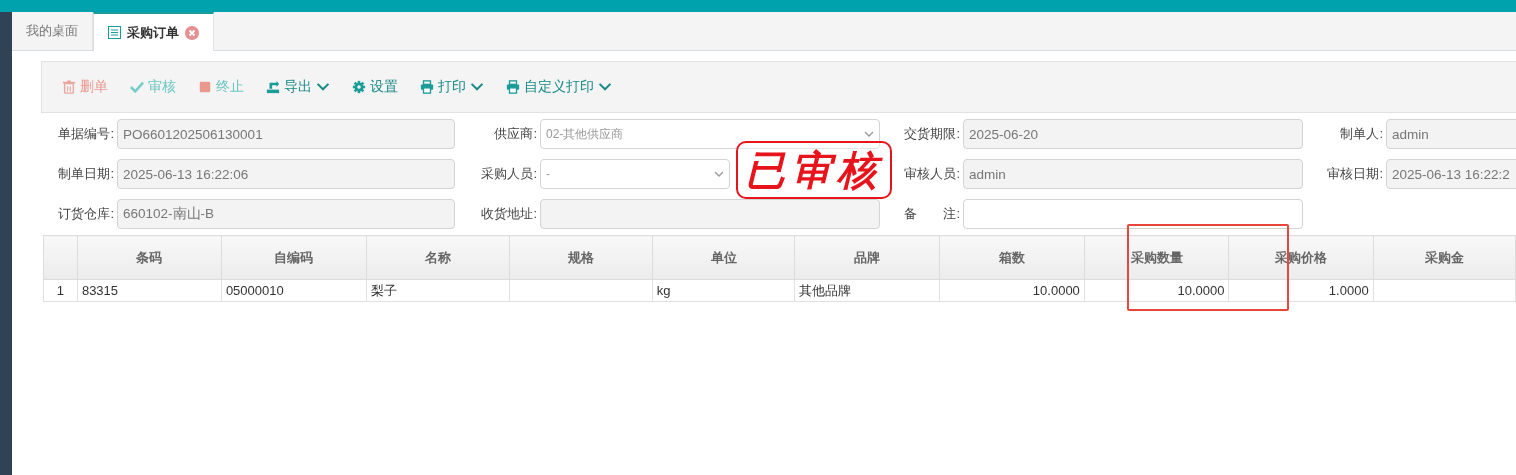 The width and height of the screenshot is (1516, 475). I want to click on field-label: 审核日期:, so click(1354, 174).